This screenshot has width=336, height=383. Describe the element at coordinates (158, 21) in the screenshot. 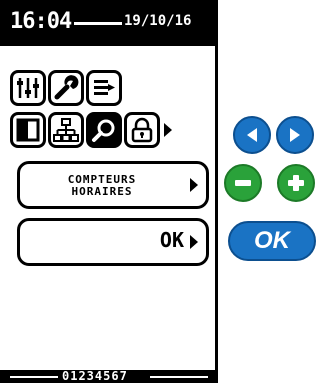

I see `clock-date: 19/10/16` at that location.